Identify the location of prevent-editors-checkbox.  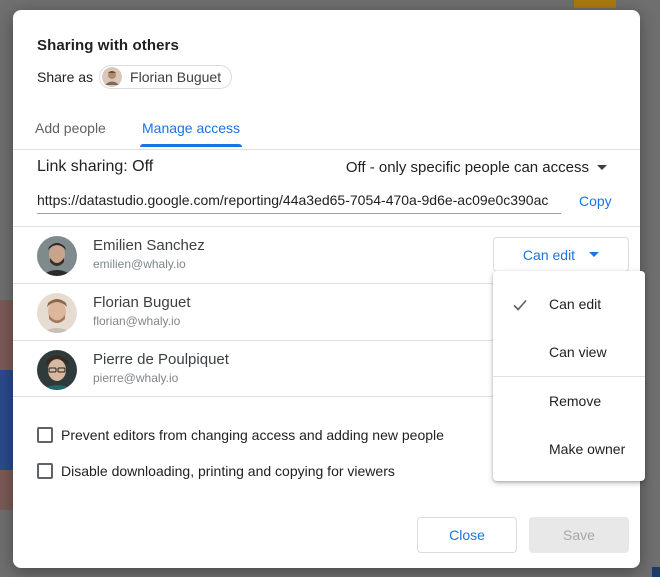
(45, 435).